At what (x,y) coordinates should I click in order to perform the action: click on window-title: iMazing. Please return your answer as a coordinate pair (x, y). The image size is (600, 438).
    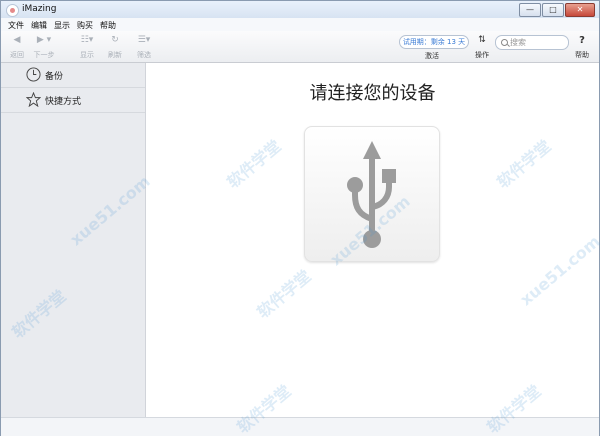
    Looking at the image, I should click on (39, 9).